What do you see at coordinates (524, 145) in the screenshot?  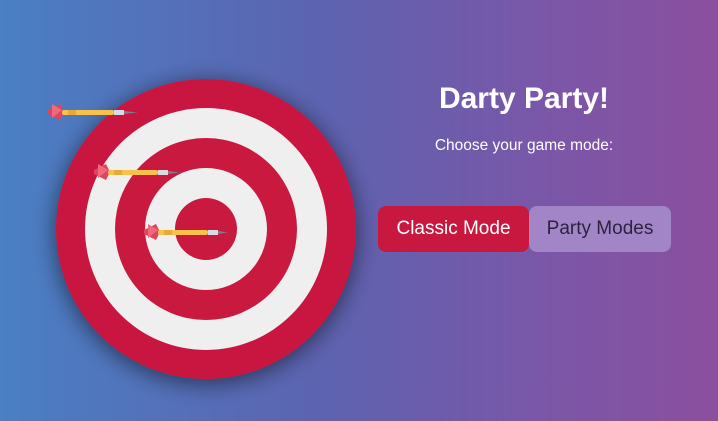 I see `mode-prompt: Choose your game mode:` at bounding box center [524, 145].